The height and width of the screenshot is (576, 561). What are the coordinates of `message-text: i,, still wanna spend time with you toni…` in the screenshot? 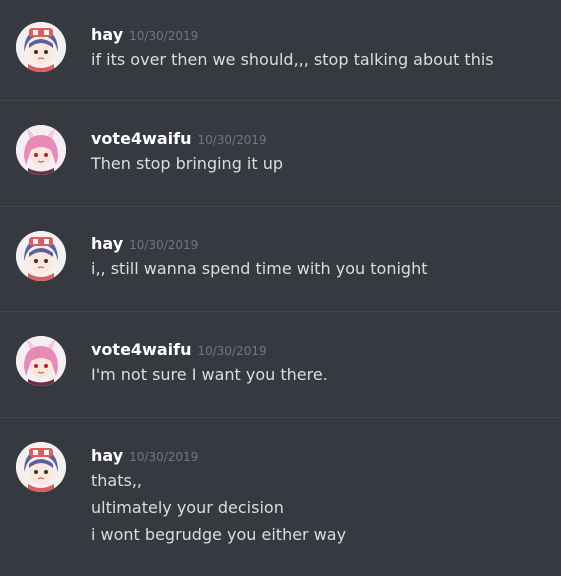 It's located at (259, 268).